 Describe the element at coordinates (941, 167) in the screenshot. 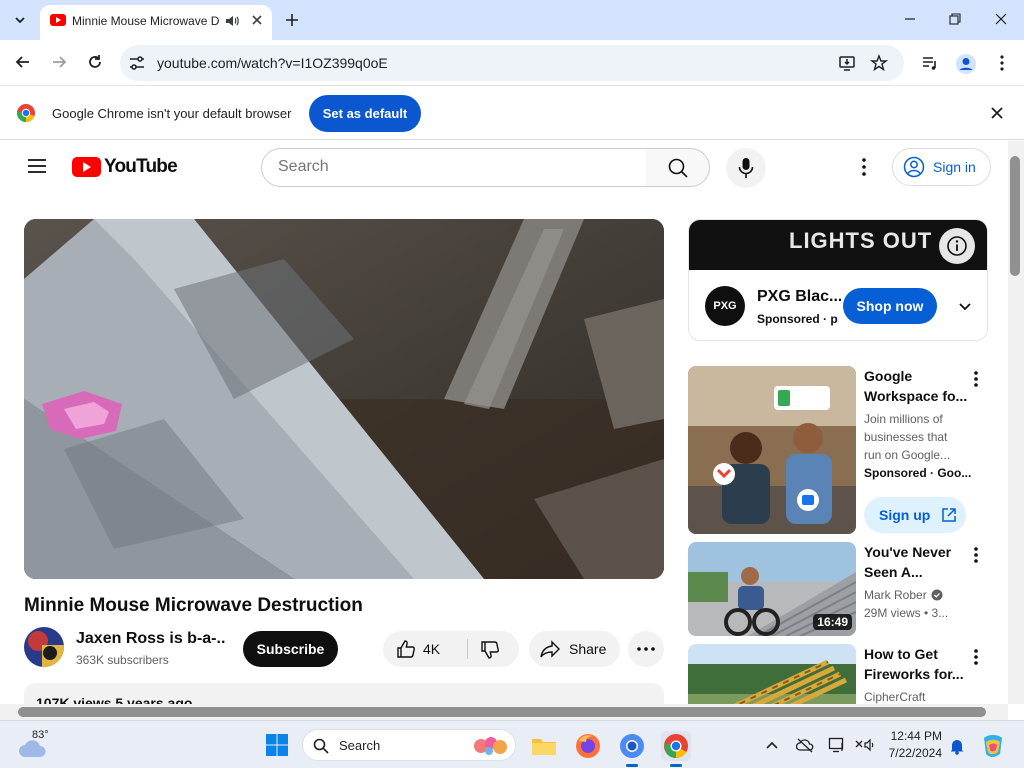

I see `sign-in-button: Sign in` at that location.